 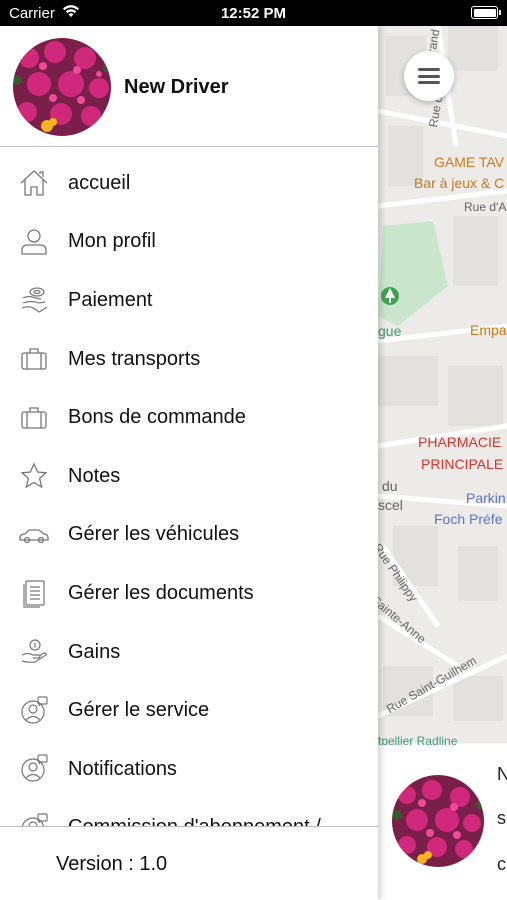 What do you see at coordinates (139, 710) in the screenshot?
I see `menu-item-label: Gérer le service` at bounding box center [139, 710].